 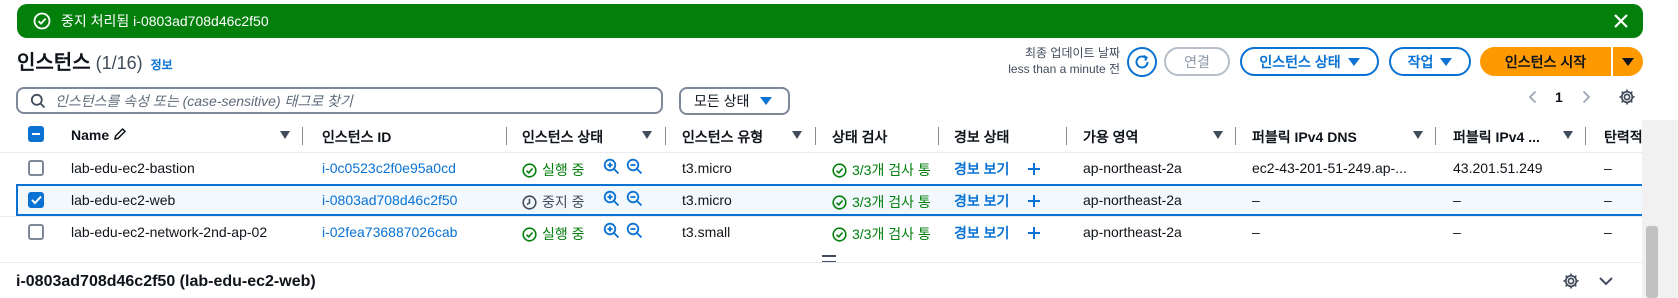 What do you see at coordinates (389, 232) in the screenshot?
I see `instance-id-link: i-02fea736887026cab` at bounding box center [389, 232].